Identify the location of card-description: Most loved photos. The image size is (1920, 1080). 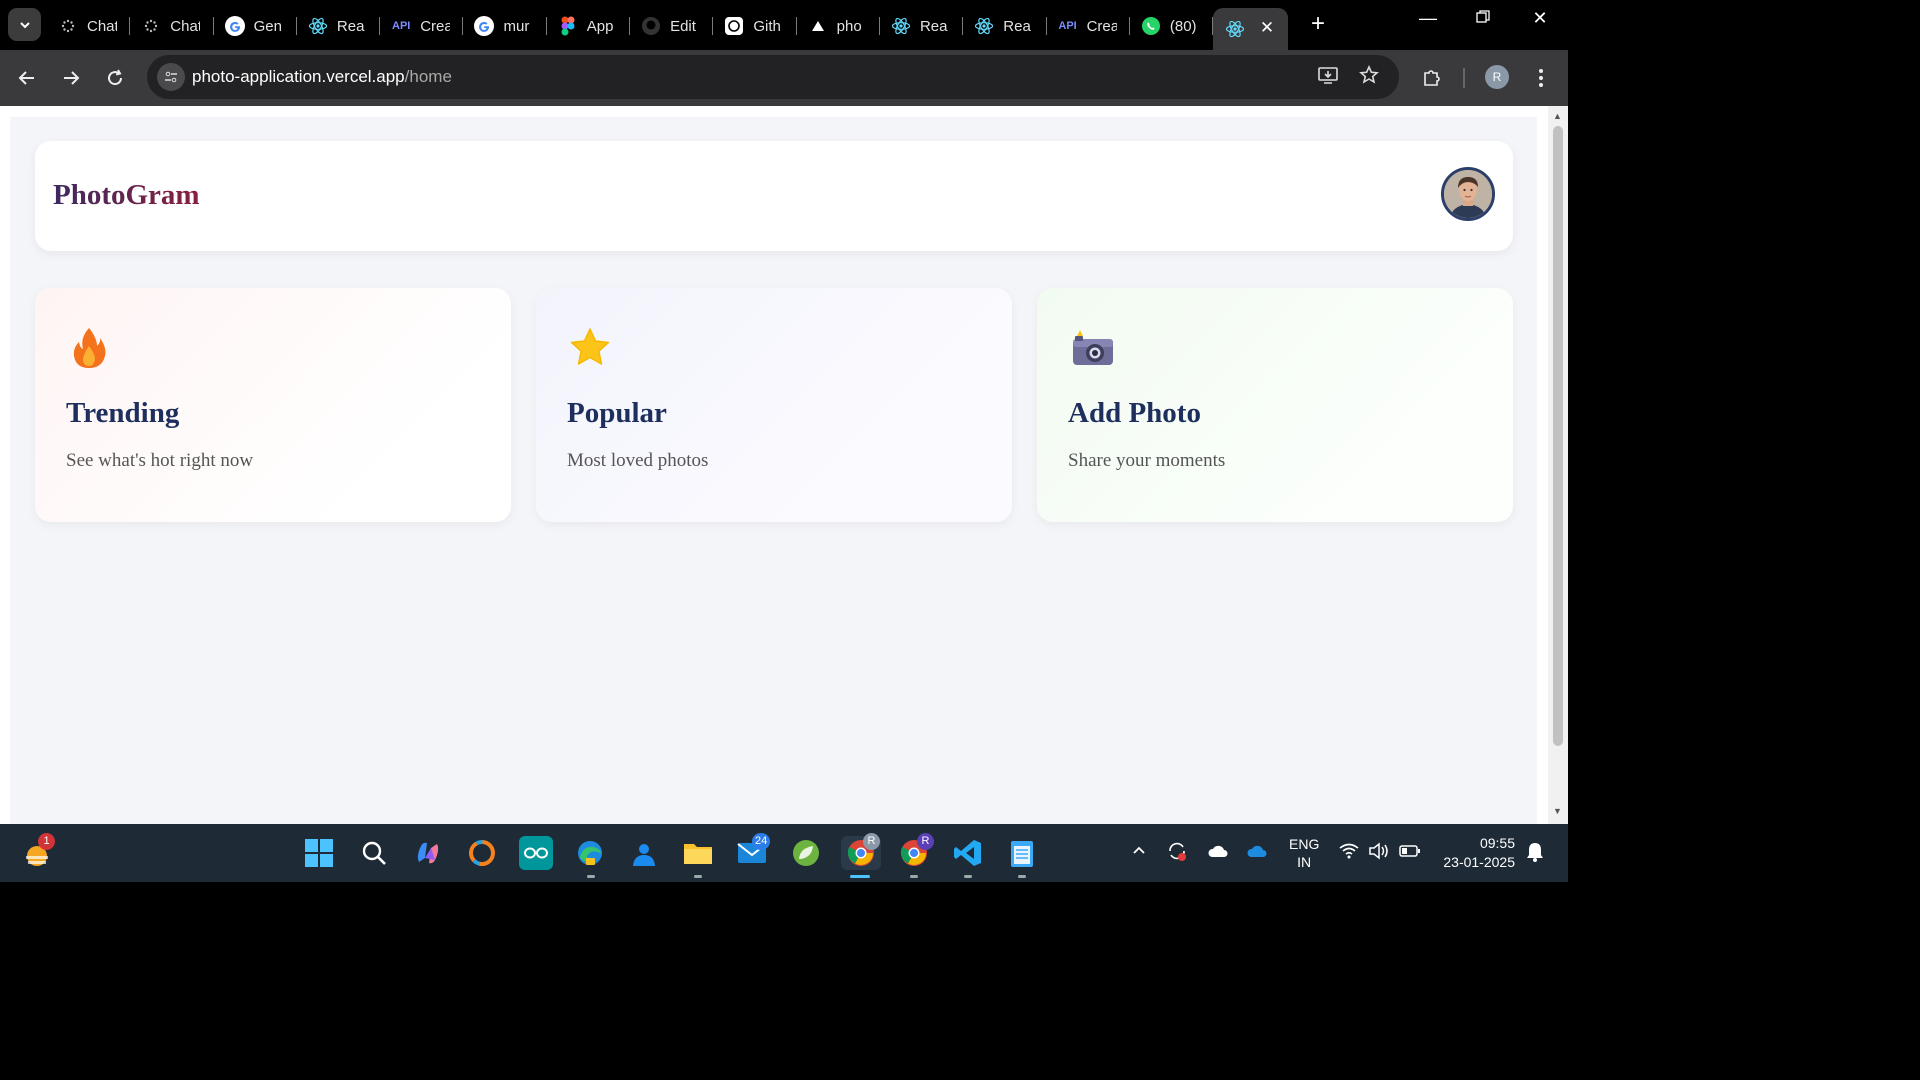
(638, 460).